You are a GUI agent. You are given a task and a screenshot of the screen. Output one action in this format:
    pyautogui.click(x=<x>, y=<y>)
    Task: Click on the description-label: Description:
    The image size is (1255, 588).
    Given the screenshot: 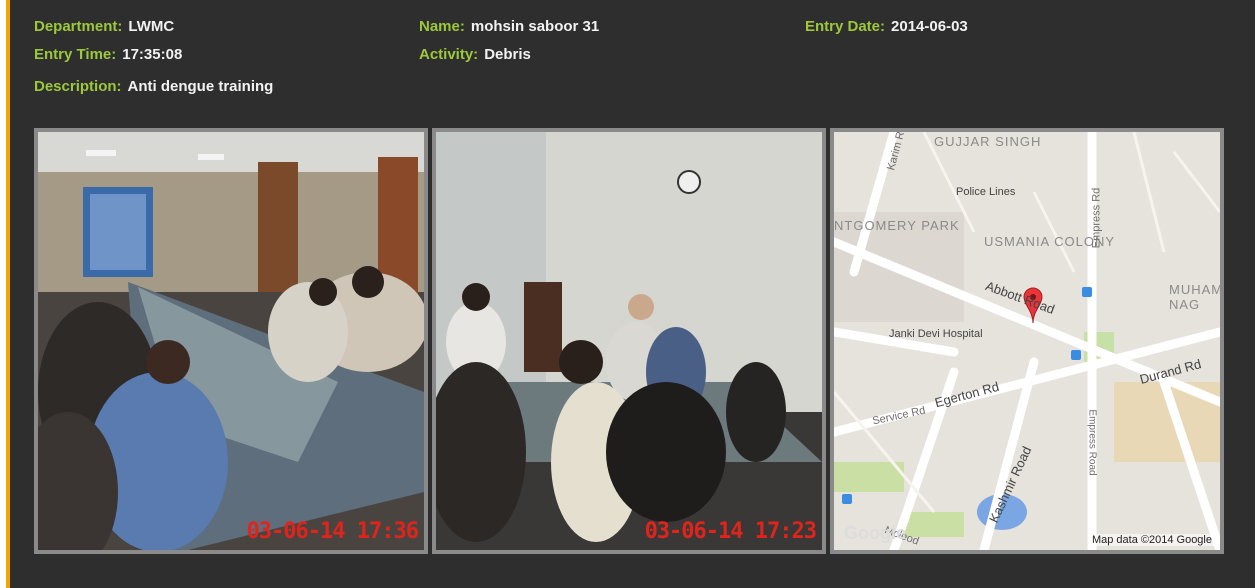 What is the action you would take?
    pyautogui.click(x=78, y=86)
    